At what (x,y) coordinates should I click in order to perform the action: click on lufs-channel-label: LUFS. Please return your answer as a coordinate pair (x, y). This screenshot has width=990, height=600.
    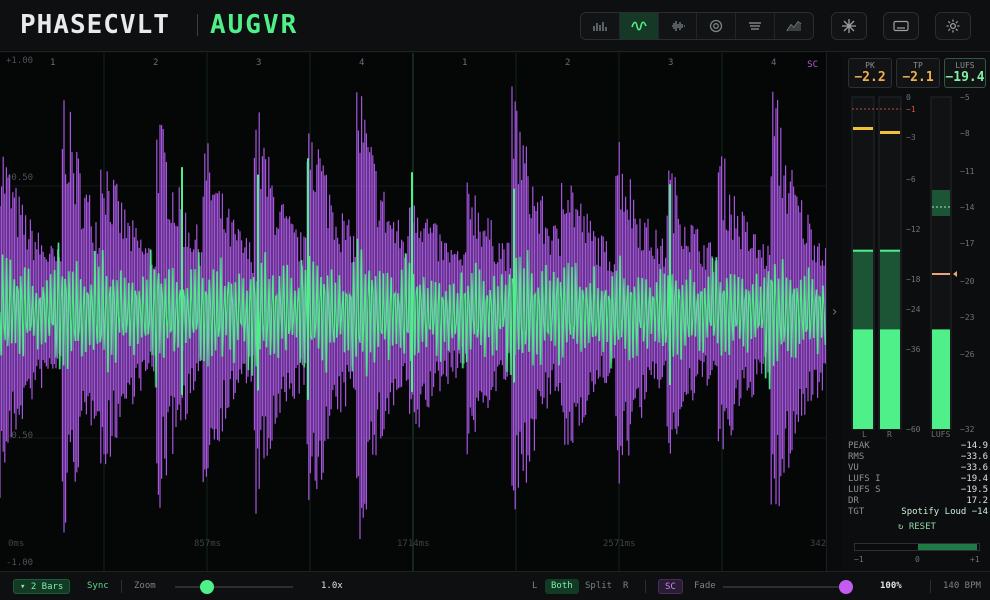
    Looking at the image, I should click on (941, 434).